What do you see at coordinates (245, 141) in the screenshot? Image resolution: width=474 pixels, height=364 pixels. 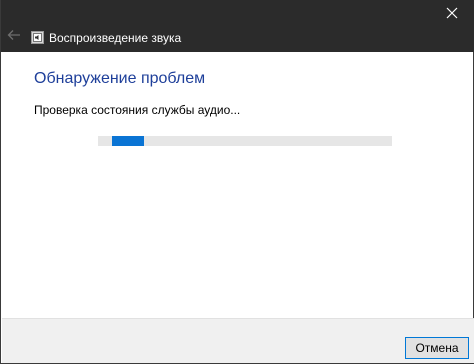 I see `progress-bar` at bounding box center [245, 141].